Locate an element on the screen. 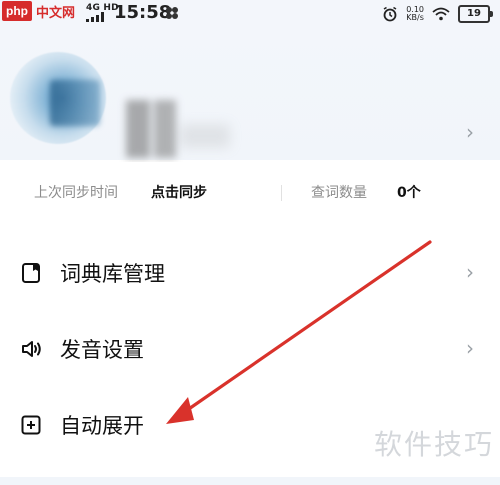  expand-icon is located at coordinates (31, 425).